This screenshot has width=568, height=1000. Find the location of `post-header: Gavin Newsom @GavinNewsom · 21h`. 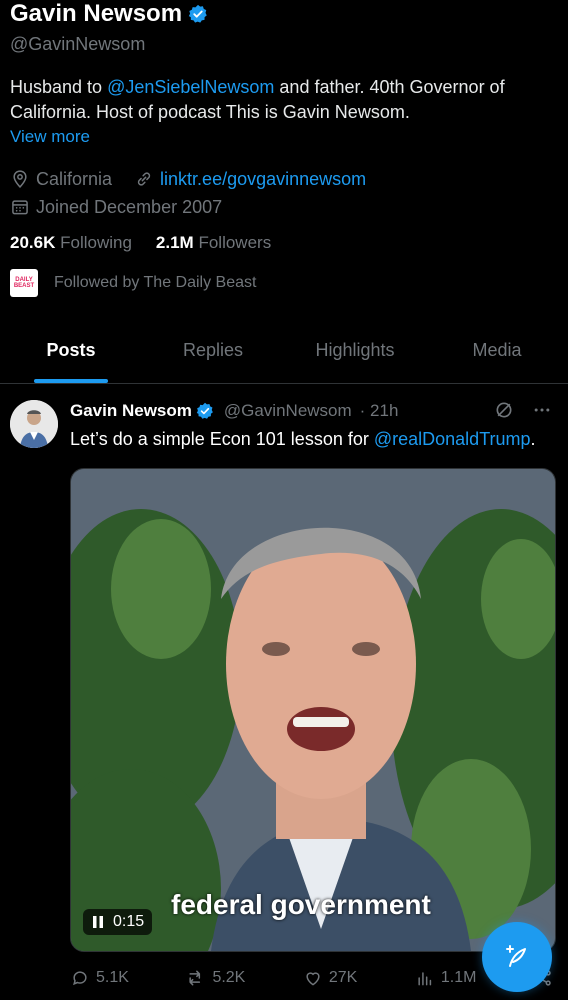

post-header: Gavin Newsom @GavinNewsom · 21h is located at coordinates (314, 411).